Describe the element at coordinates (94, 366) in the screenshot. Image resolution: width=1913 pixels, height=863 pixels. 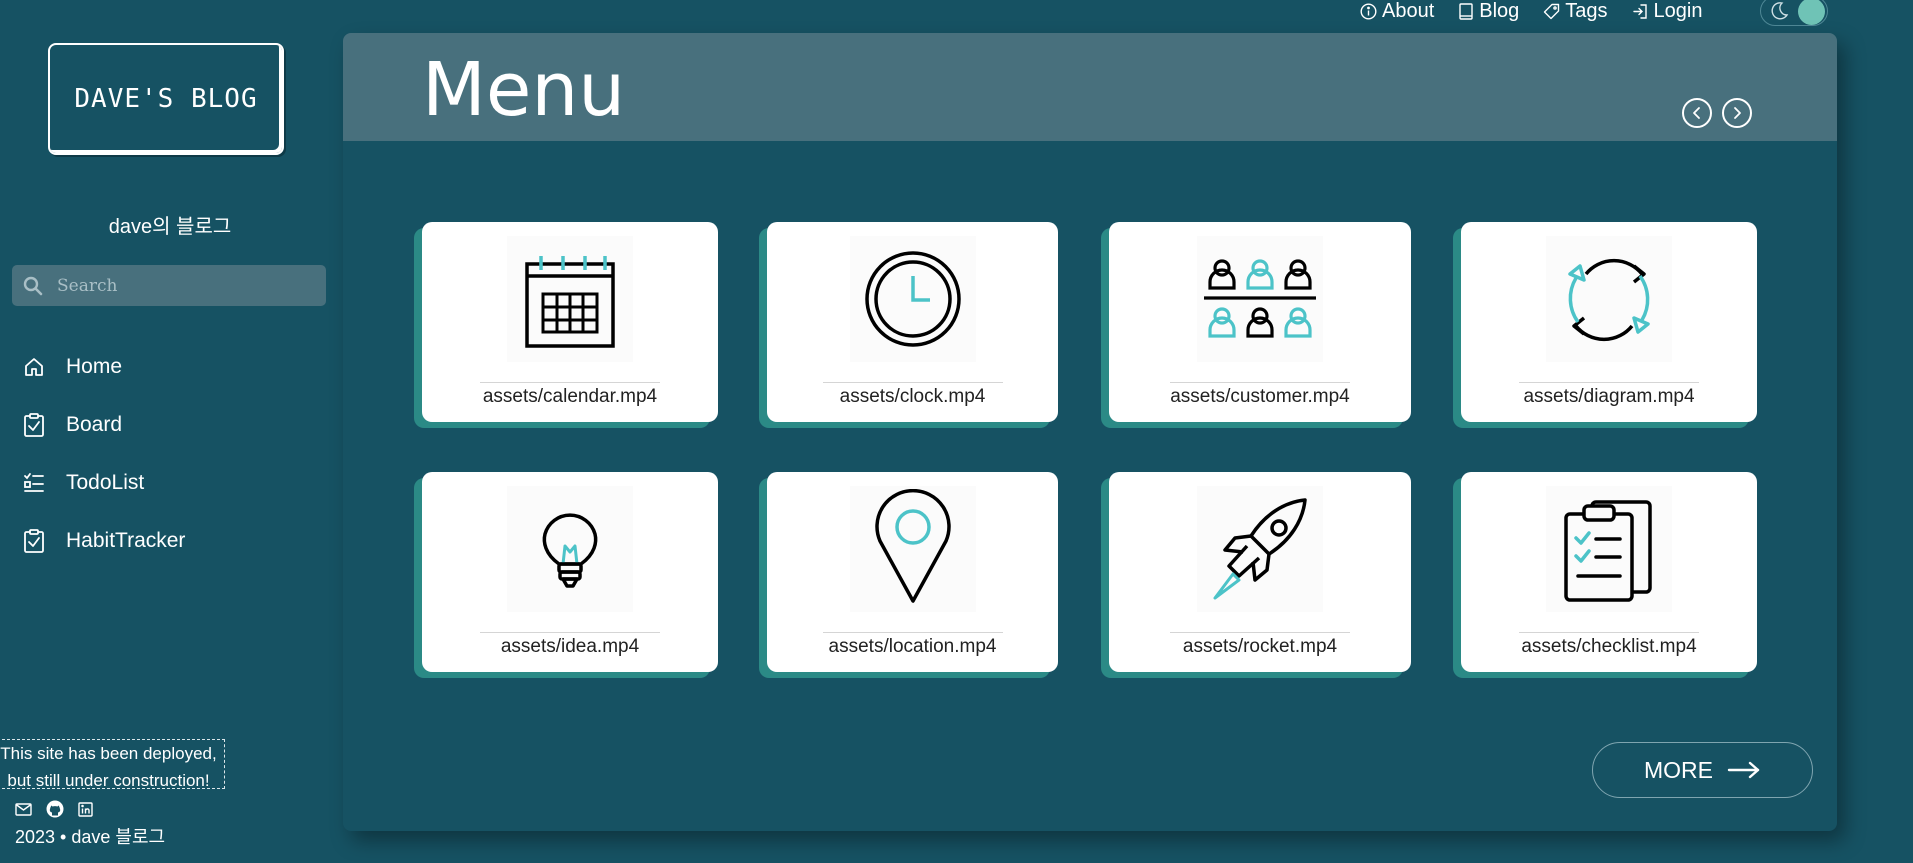
I see `sidebar-item-label: Home` at that location.